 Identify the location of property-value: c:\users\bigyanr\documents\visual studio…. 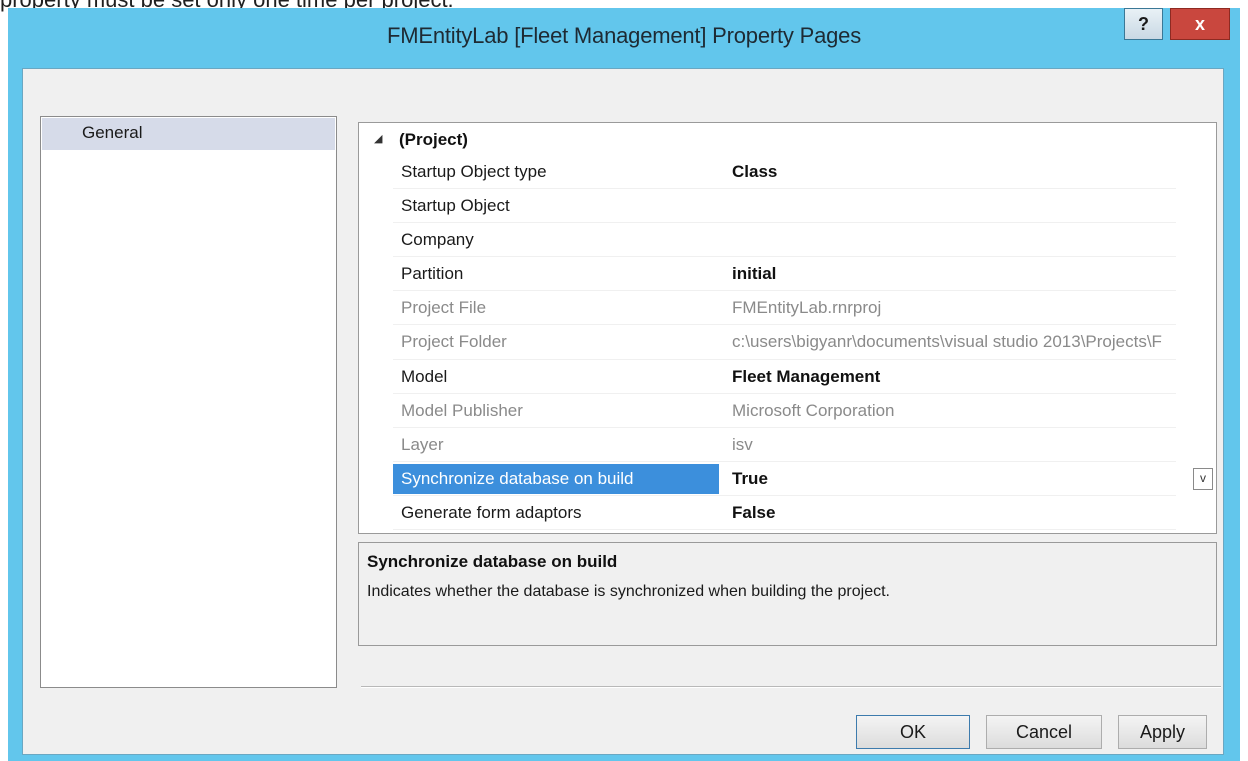
(947, 342).